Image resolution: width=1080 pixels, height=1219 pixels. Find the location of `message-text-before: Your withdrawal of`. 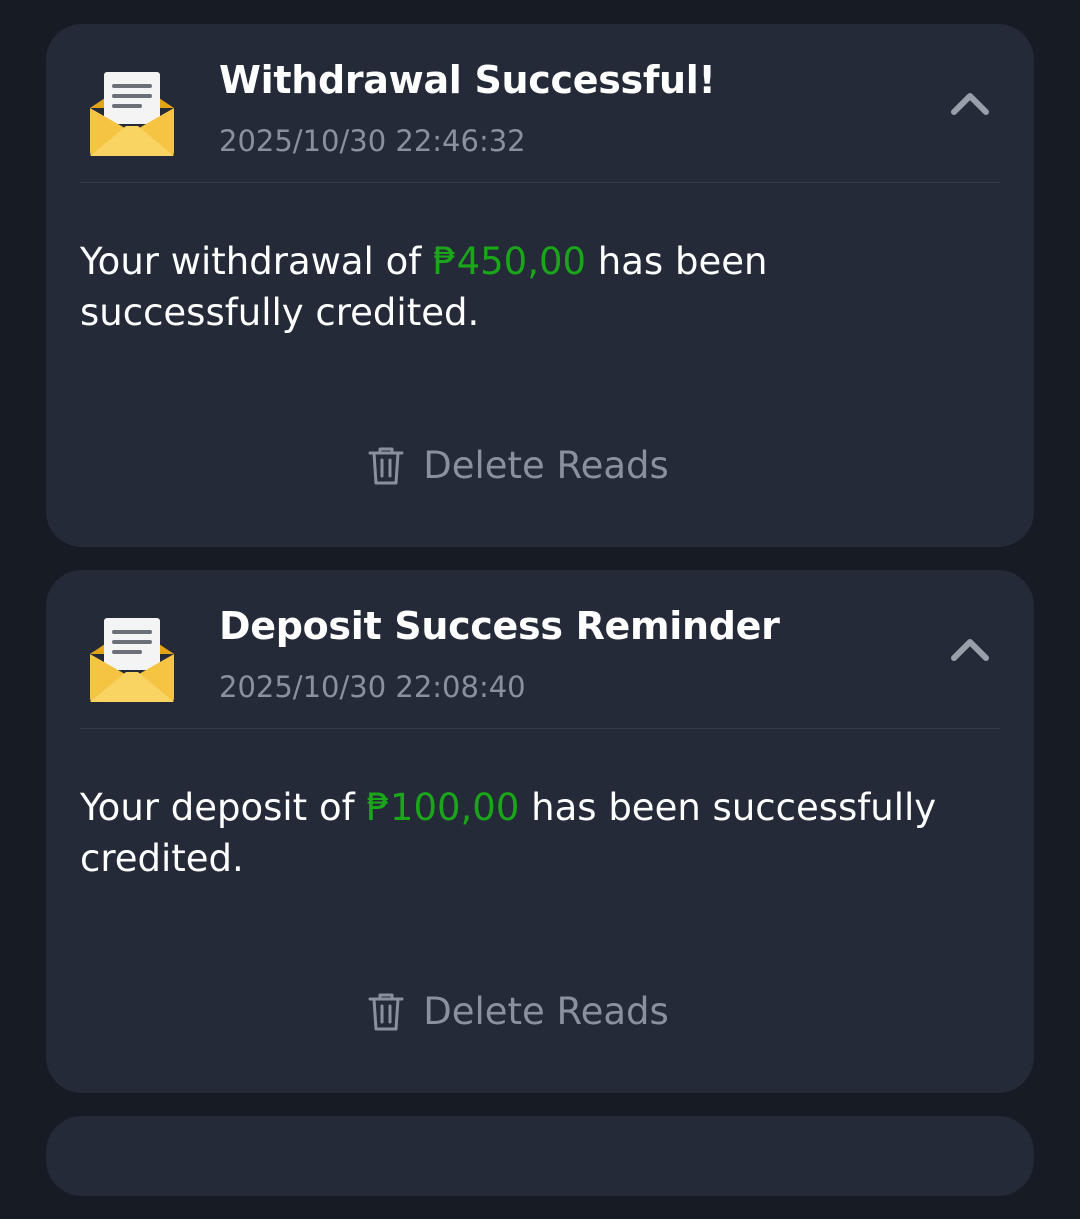

message-text-before: Your withdrawal of is located at coordinates (257, 261).